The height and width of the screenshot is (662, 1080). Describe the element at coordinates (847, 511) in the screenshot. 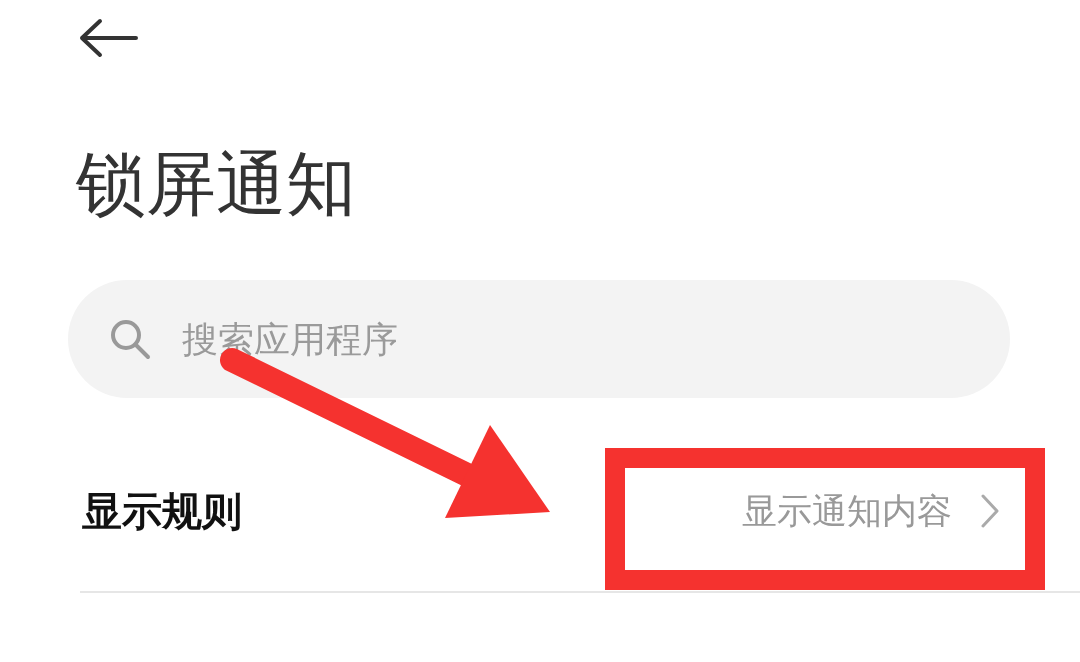

I see `setting-value: 显示通知内容` at that location.